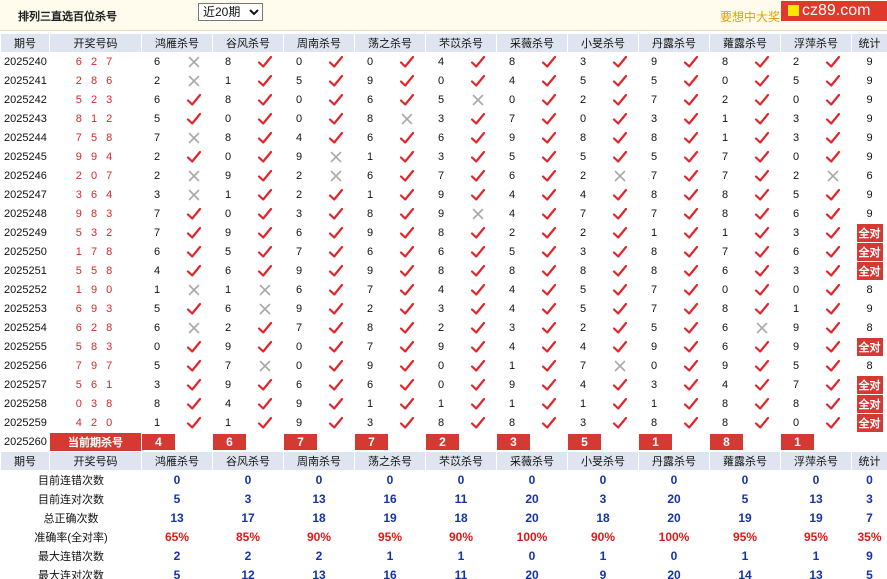 This screenshot has width=887, height=579. Describe the element at coordinates (603, 43) in the screenshot. I see `header-cell: 小旻杀号` at that location.